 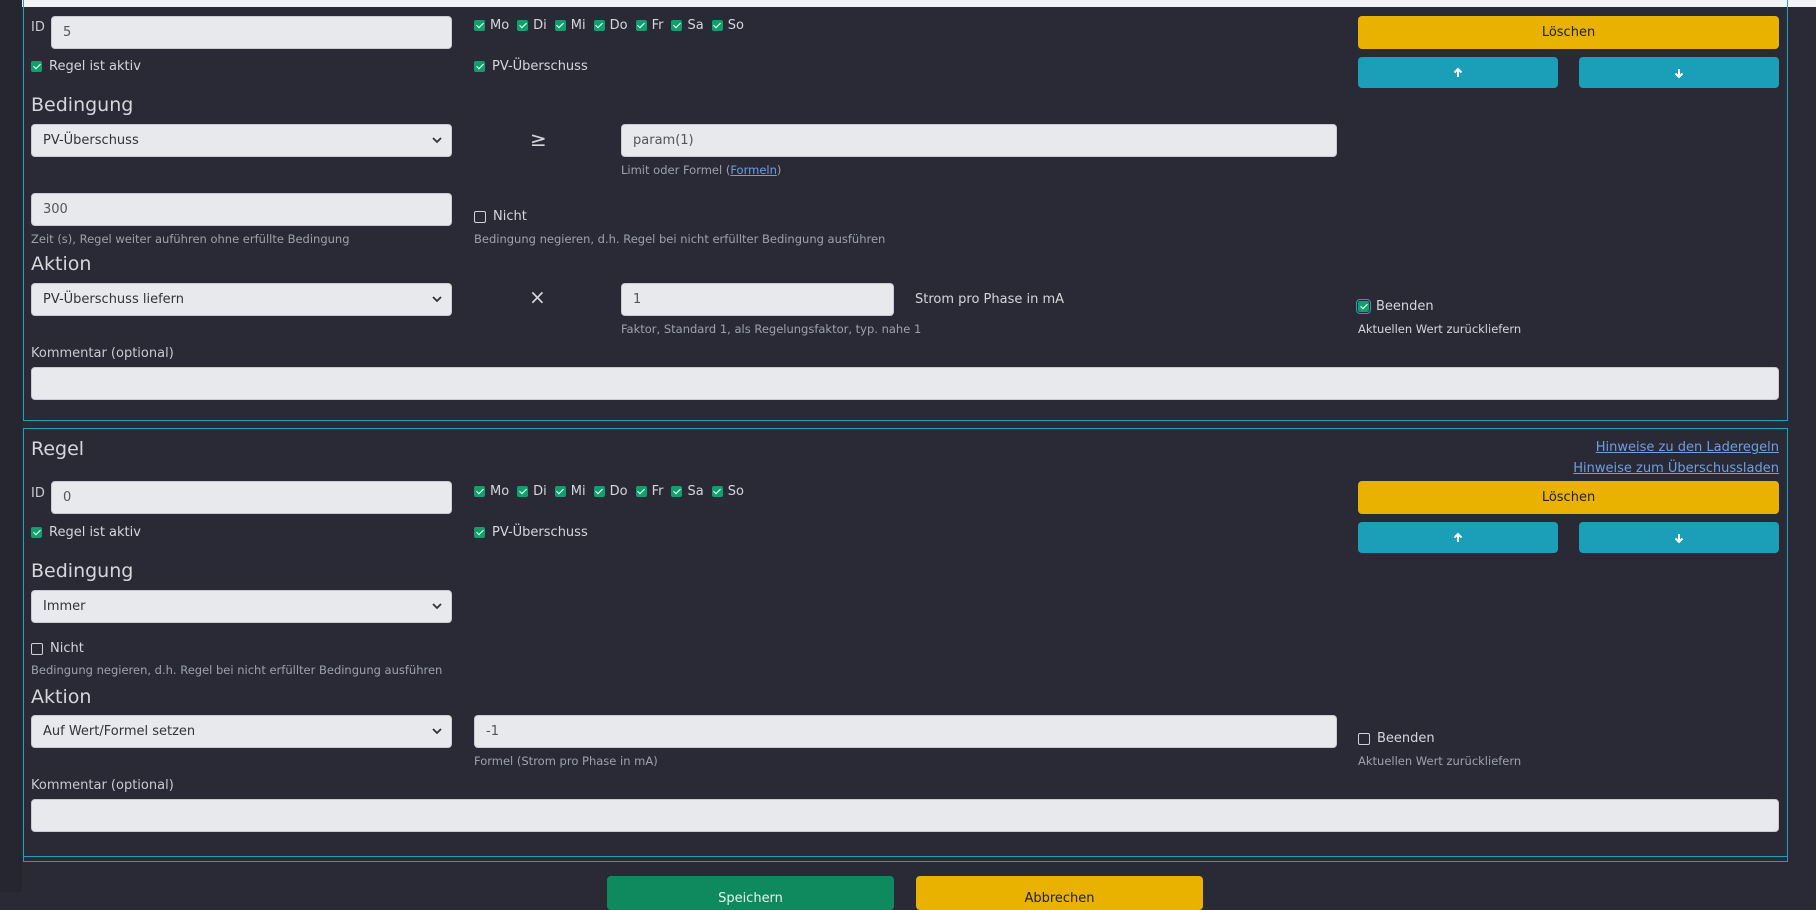 What do you see at coordinates (757, 299) in the screenshot?
I see `action-factor-input: 1` at bounding box center [757, 299].